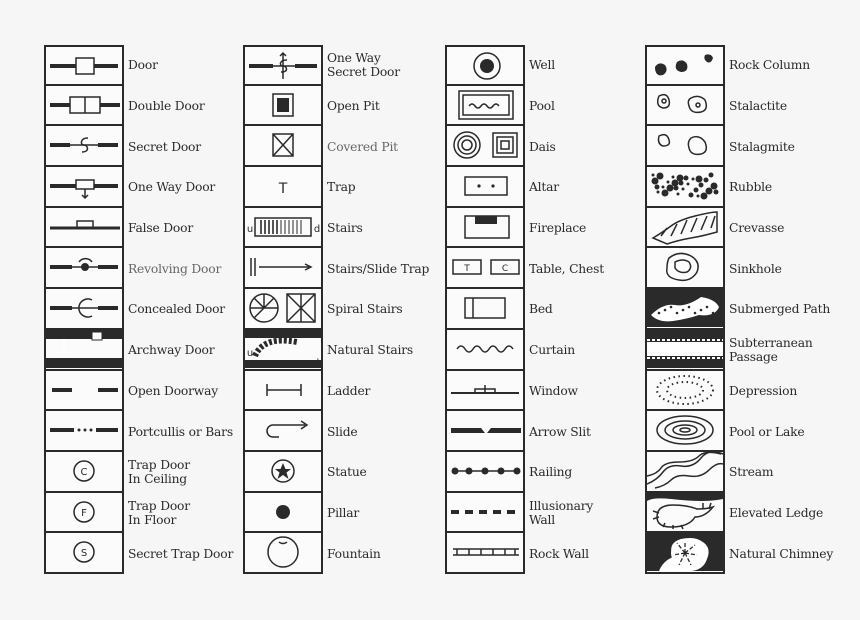 The image size is (860, 620). Describe the element at coordinates (739, 269) in the screenshot. I see `legend-item-sinkhole: Sinkhole` at that location.